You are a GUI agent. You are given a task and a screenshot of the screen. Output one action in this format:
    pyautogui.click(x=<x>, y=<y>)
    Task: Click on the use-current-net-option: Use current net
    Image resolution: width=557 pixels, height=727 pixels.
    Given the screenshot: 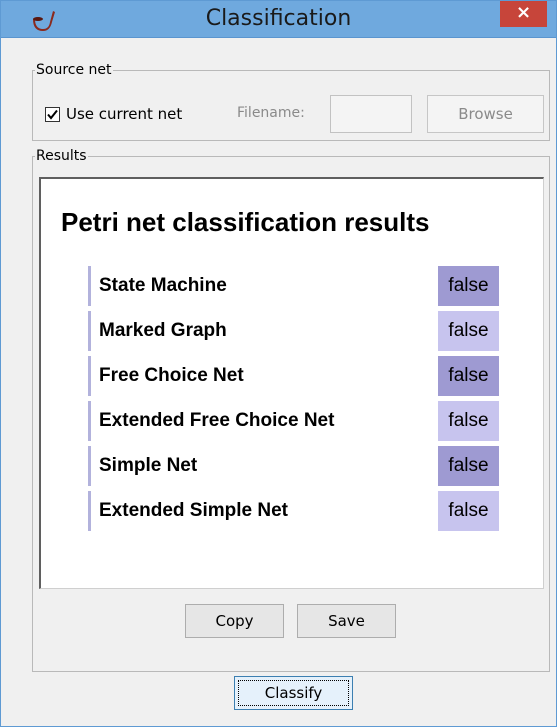 What is the action you would take?
    pyautogui.click(x=113, y=114)
    